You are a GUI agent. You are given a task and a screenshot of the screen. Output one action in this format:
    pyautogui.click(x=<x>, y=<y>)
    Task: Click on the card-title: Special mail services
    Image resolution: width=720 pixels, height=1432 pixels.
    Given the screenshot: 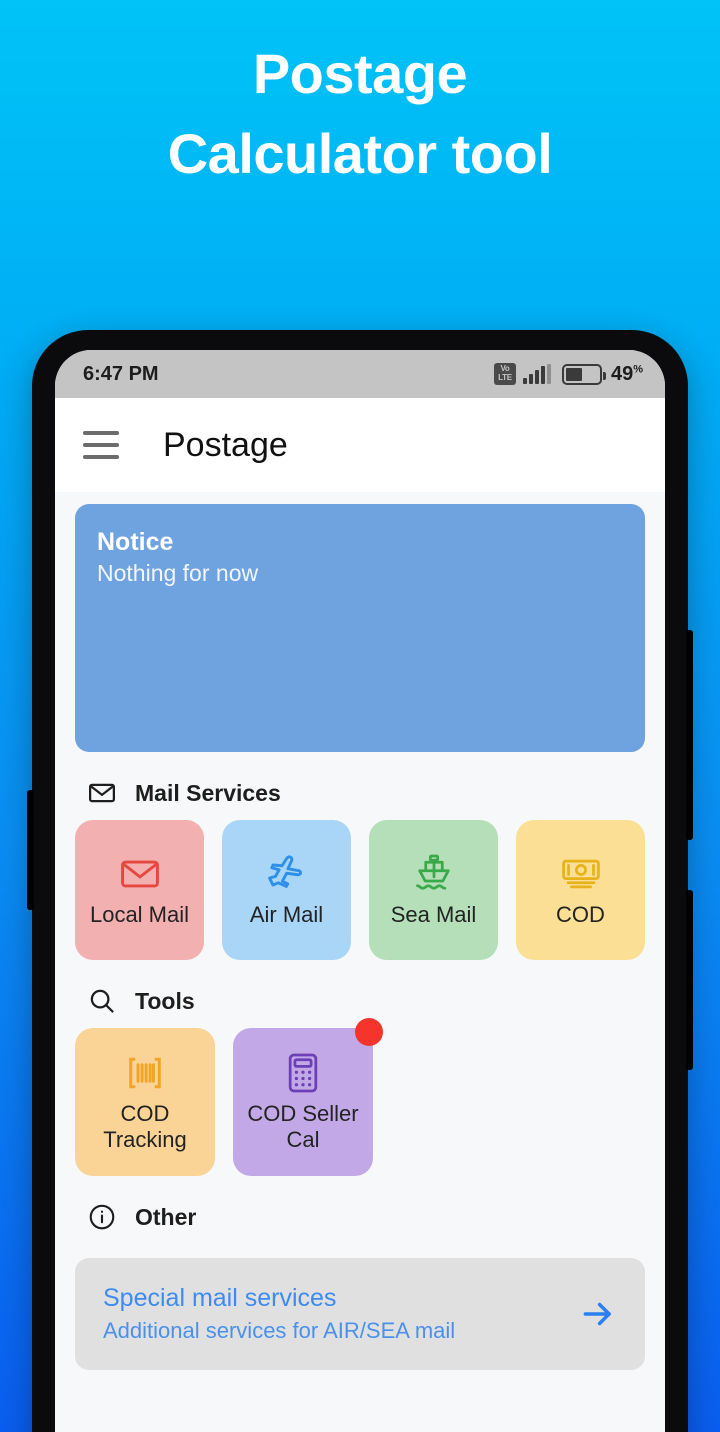 What is the action you would take?
    pyautogui.click(x=220, y=1298)
    